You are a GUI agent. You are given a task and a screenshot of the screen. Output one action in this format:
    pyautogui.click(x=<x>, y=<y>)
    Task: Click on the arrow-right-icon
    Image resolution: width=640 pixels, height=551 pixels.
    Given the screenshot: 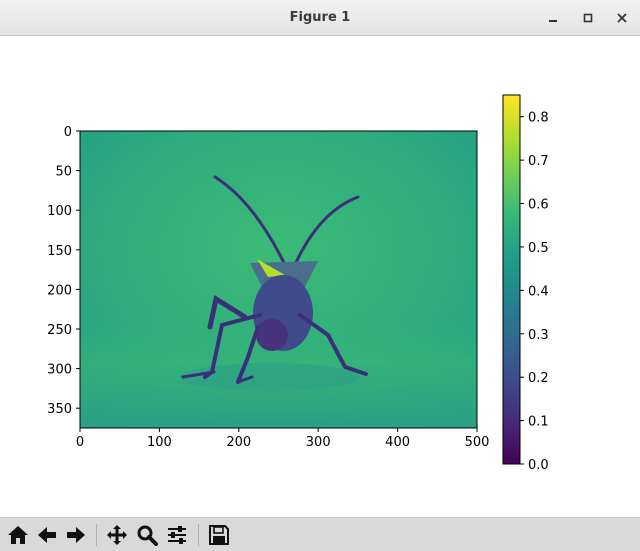 What is the action you would take?
    pyautogui.click(x=76, y=535)
    